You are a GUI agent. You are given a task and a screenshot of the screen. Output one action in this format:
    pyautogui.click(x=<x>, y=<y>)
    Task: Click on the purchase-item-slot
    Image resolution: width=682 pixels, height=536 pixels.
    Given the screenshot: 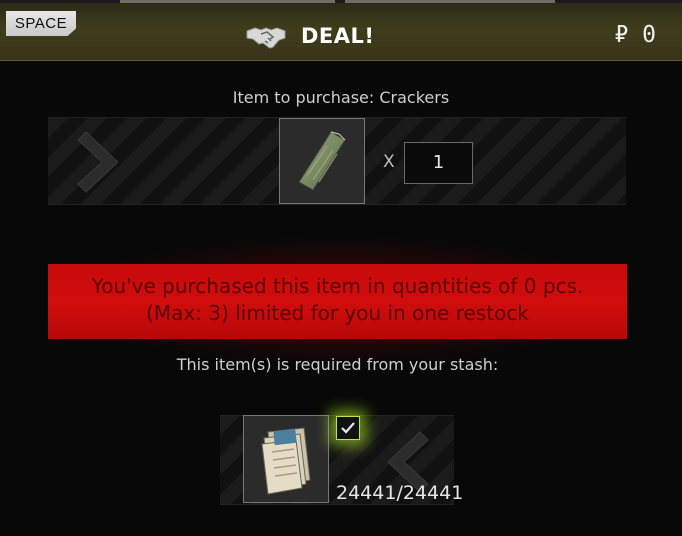 What is the action you would take?
    pyautogui.click(x=322, y=161)
    